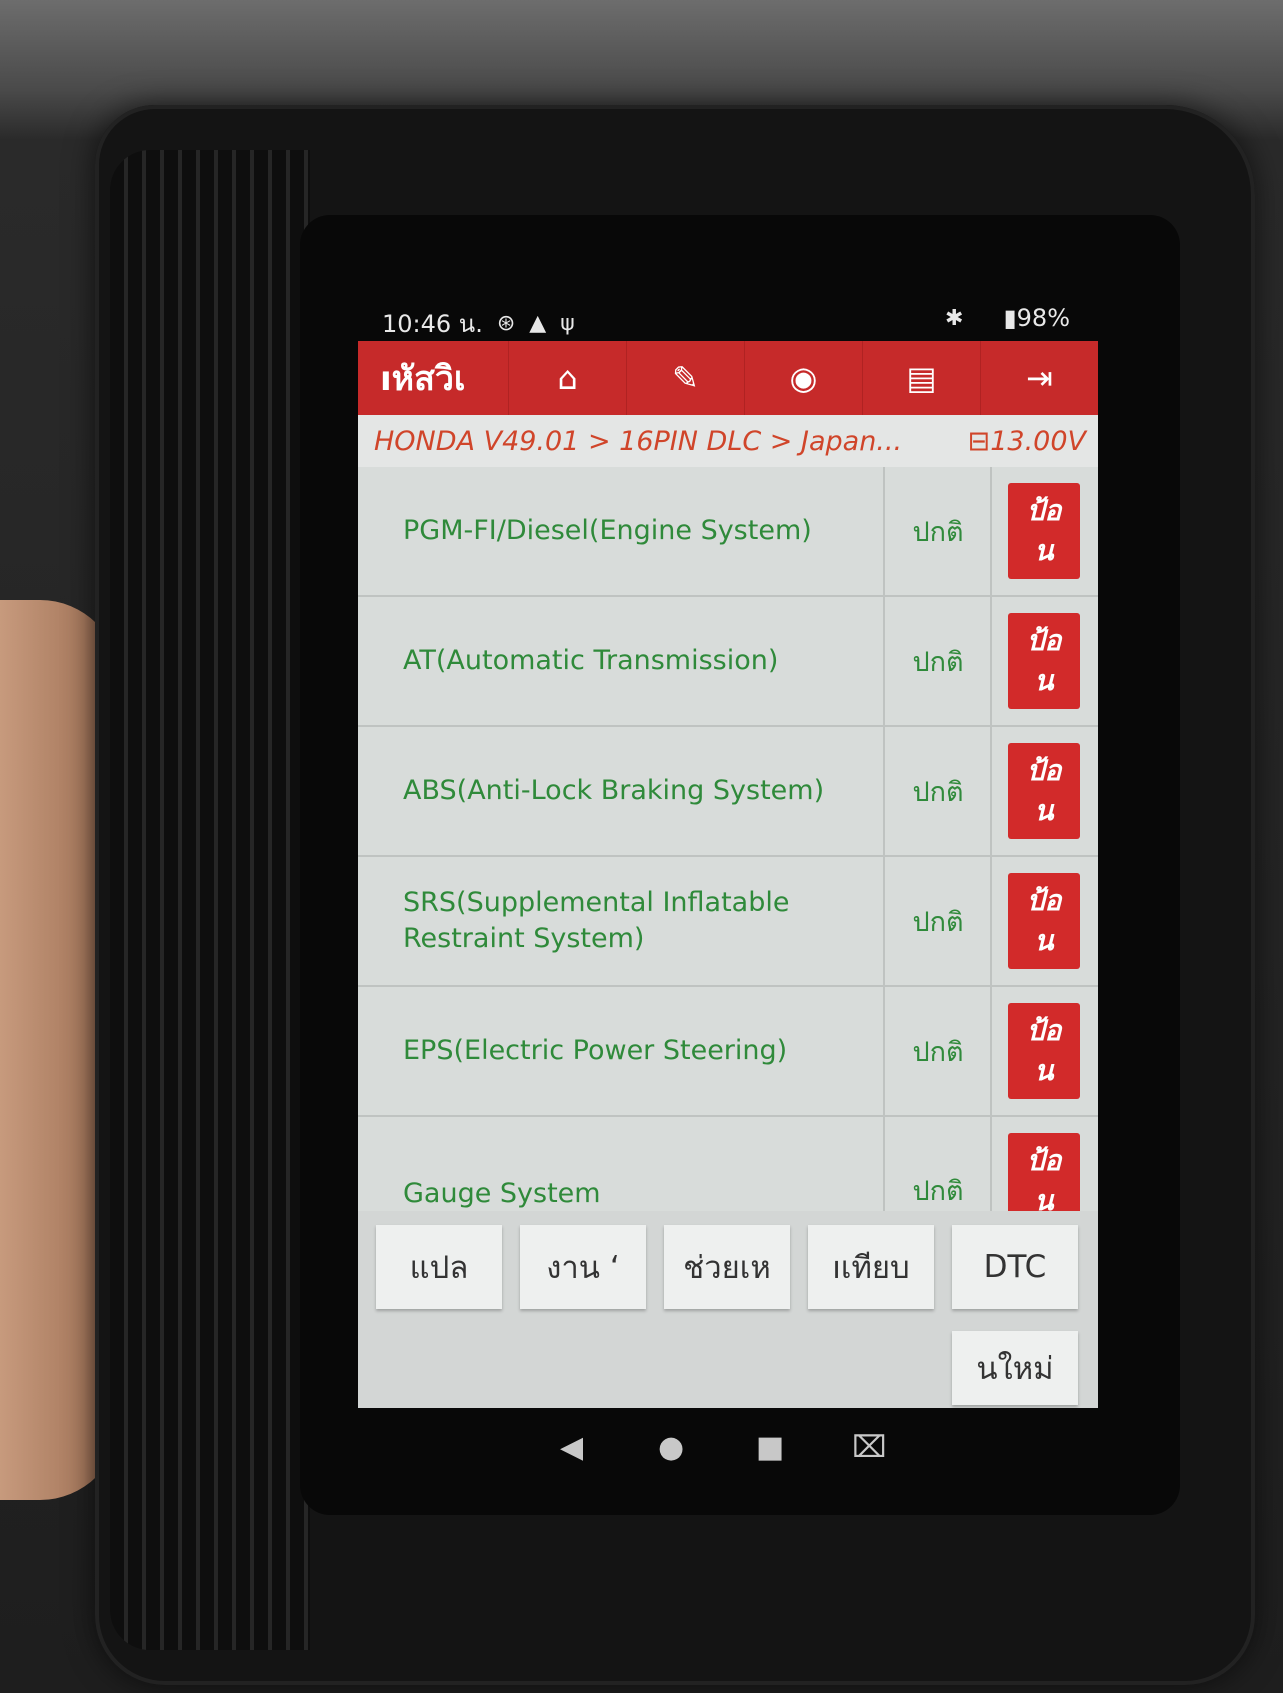  What do you see at coordinates (439, 1267) in the screenshot?
I see `bottom-button-1: แปล` at bounding box center [439, 1267].